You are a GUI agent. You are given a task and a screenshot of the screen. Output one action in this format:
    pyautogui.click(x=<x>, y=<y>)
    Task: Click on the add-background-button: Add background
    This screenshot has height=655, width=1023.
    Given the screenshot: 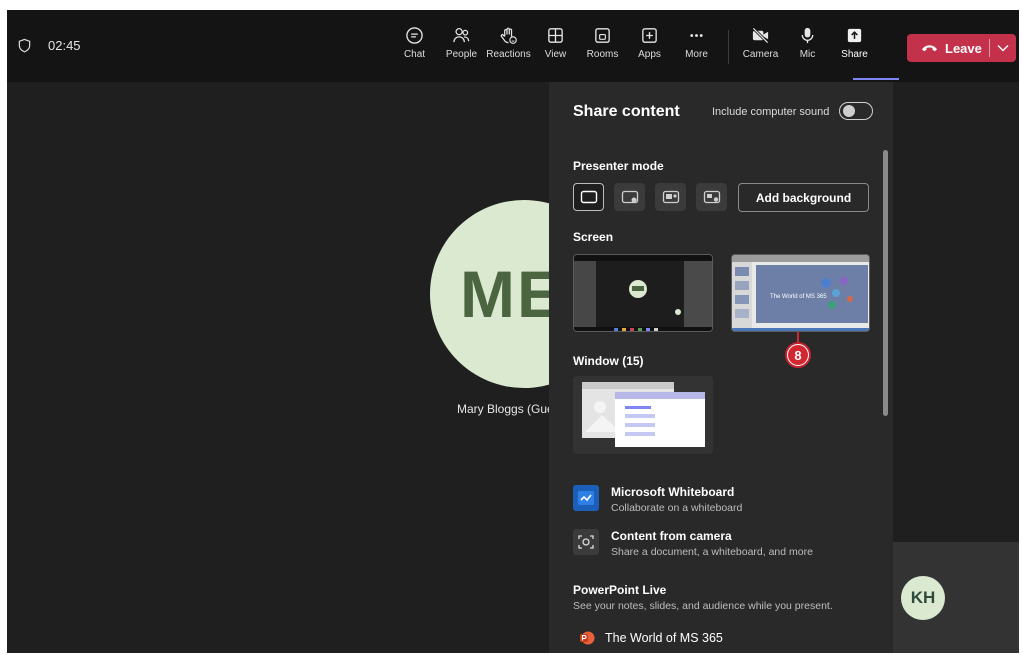 What is the action you would take?
    pyautogui.click(x=803, y=197)
    